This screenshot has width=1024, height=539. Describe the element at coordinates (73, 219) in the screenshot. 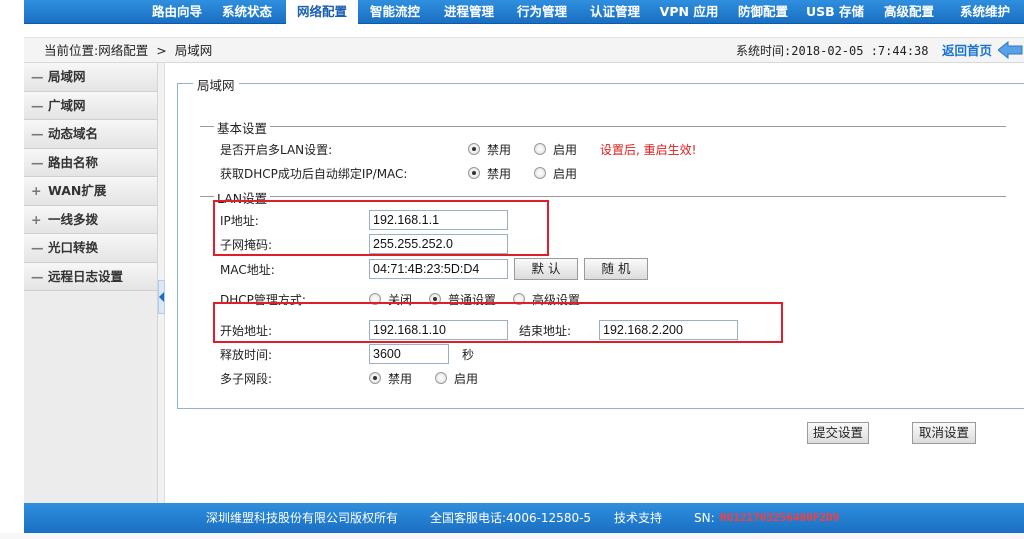

I see `sidebar-item-label: 一线多拨` at that location.